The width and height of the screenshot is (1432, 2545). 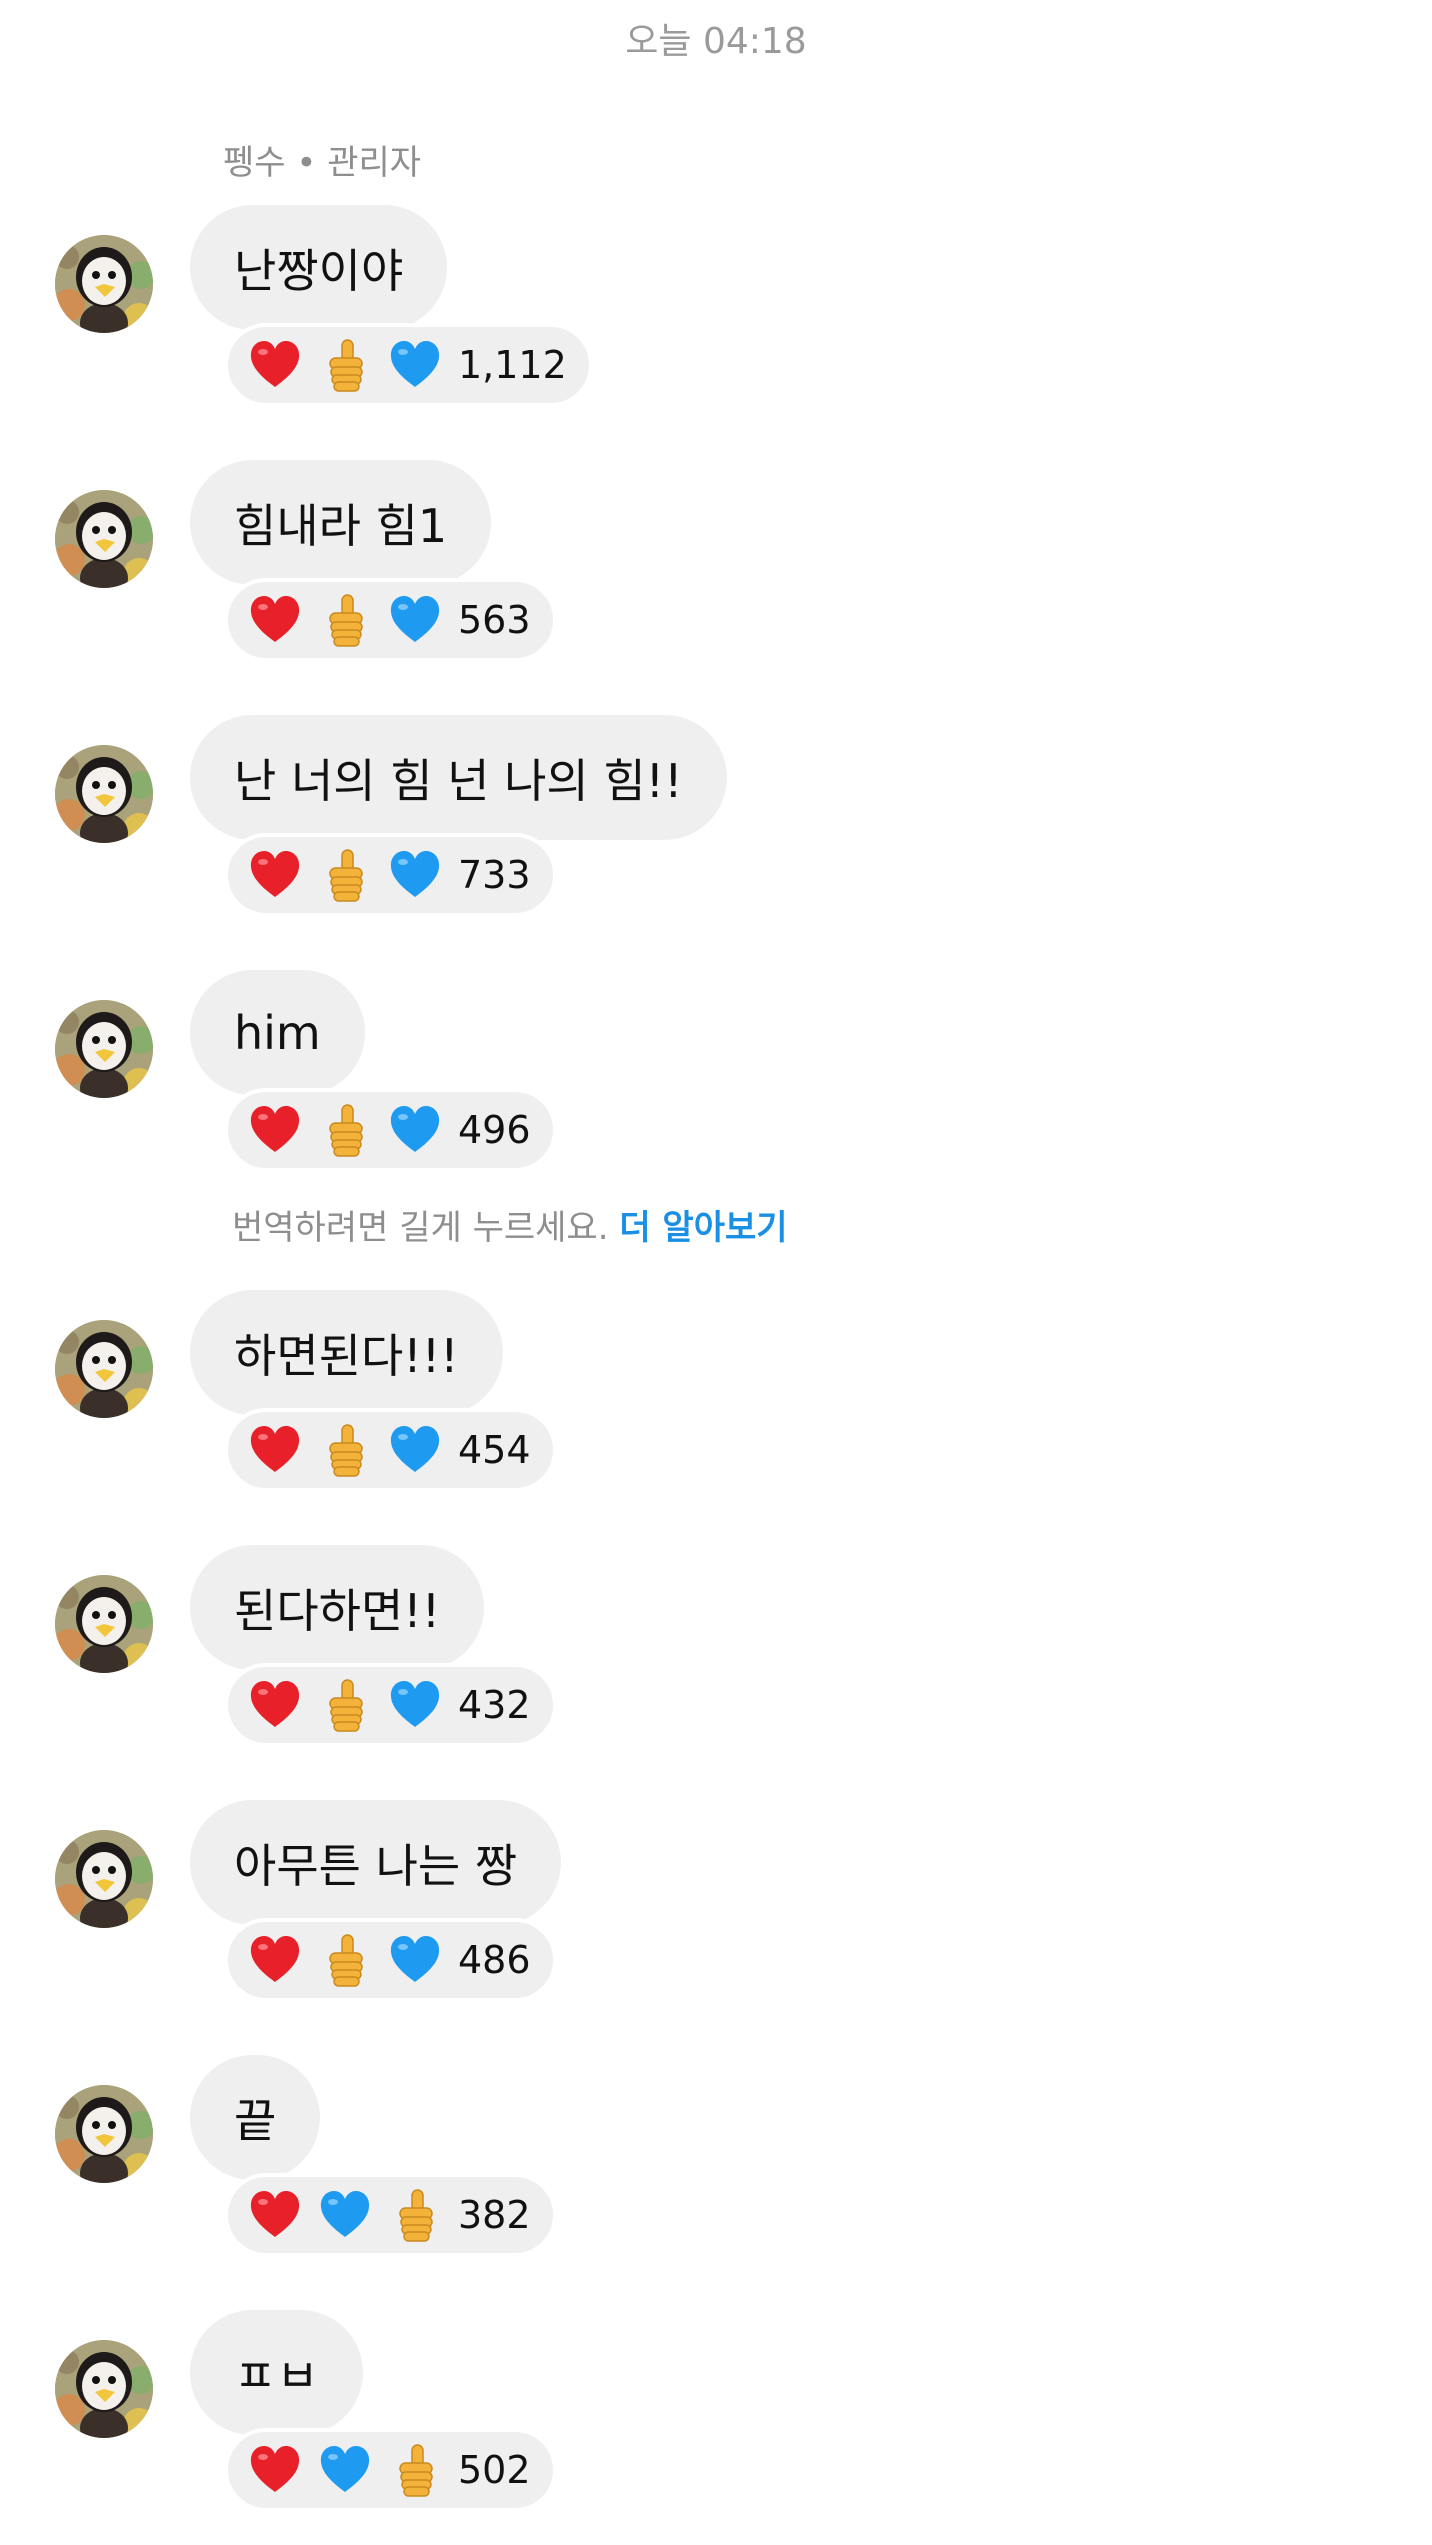 What do you see at coordinates (494, 1450) in the screenshot?
I see `reaction-count: 454` at bounding box center [494, 1450].